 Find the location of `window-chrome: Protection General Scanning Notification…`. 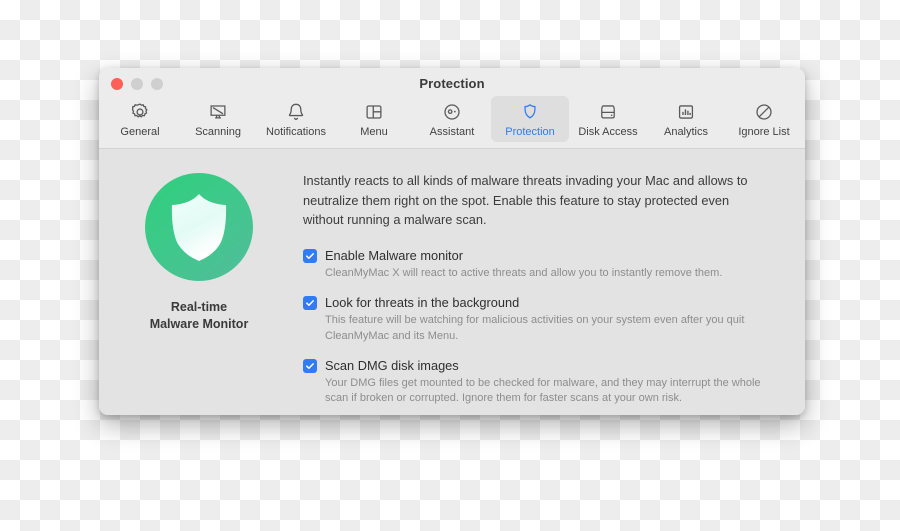

window-chrome: Protection General Scanning Notification… is located at coordinates (452, 108).